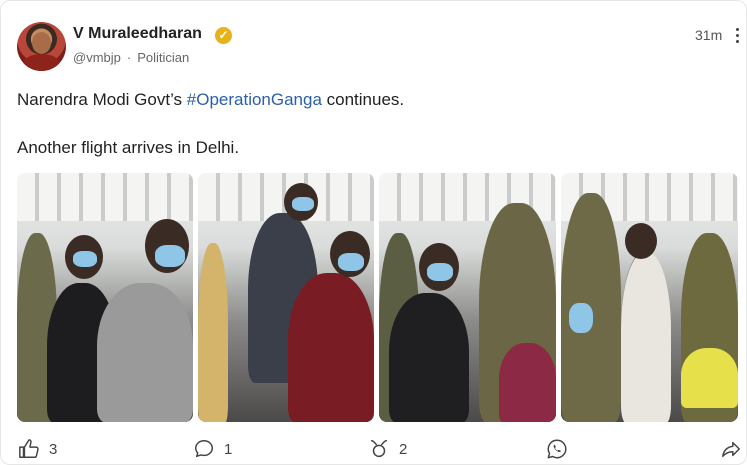 This screenshot has height=465, width=747. What do you see at coordinates (708, 35) in the screenshot?
I see `post-timestamp: 31m` at bounding box center [708, 35].